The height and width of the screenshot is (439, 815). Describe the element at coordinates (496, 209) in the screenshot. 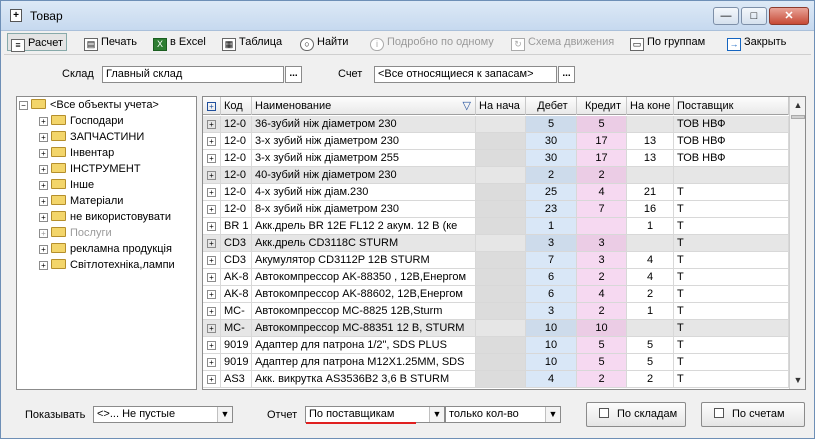

I see `table-row: +12-0 8-х зубий ніж діаметром 230 23 7 16 Т` at that location.